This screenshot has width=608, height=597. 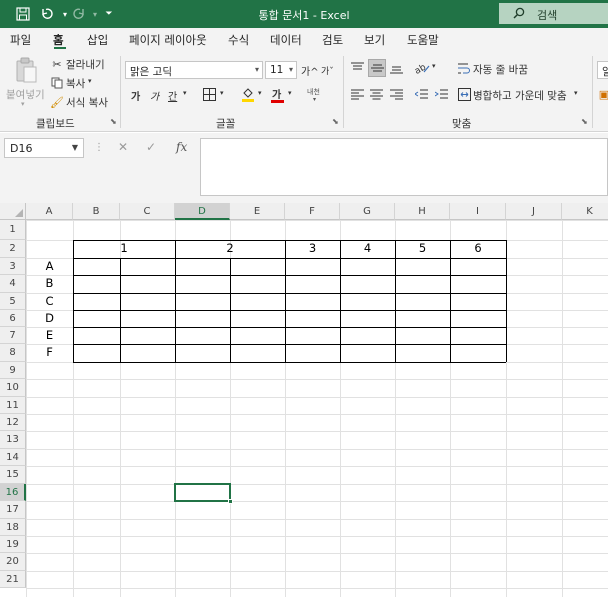 What do you see at coordinates (13, 457) in the screenshot?
I see `row-header-14: 14` at bounding box center [13, 457].